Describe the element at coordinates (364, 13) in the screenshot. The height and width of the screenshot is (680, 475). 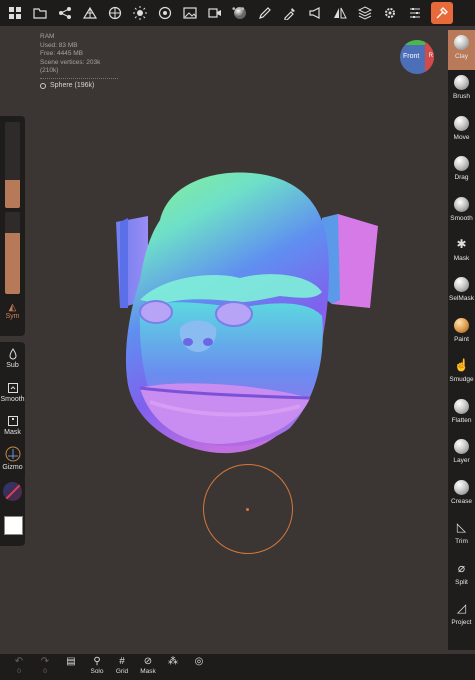
I see `layers-icon` at that location.